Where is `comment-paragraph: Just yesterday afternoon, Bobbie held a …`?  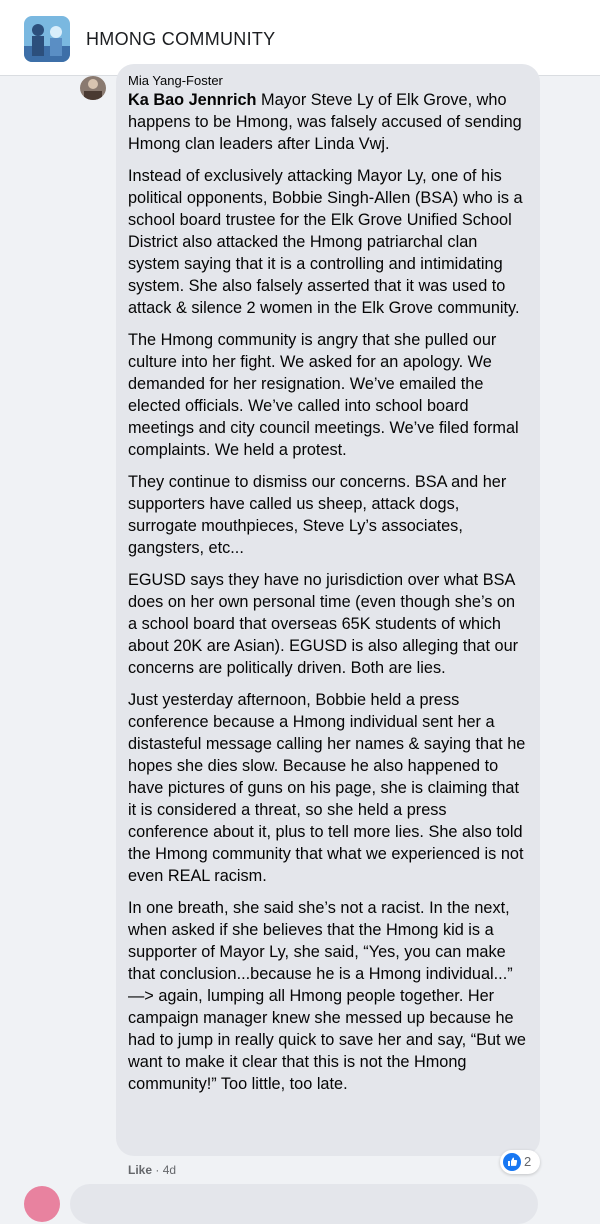
comment-paragraph: Just yesterday afternoon, Bobbie held a … is located at coordinates (327, 788).